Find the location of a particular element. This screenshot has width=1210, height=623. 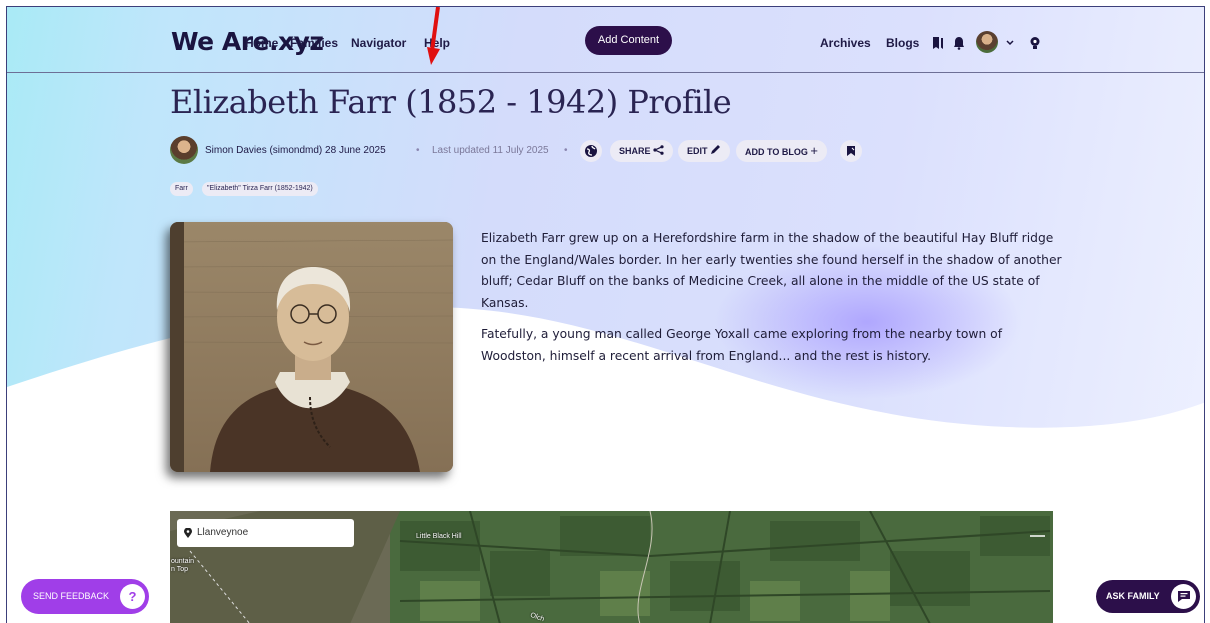

edit-button: EDIT is located at coordinates (704, 151).